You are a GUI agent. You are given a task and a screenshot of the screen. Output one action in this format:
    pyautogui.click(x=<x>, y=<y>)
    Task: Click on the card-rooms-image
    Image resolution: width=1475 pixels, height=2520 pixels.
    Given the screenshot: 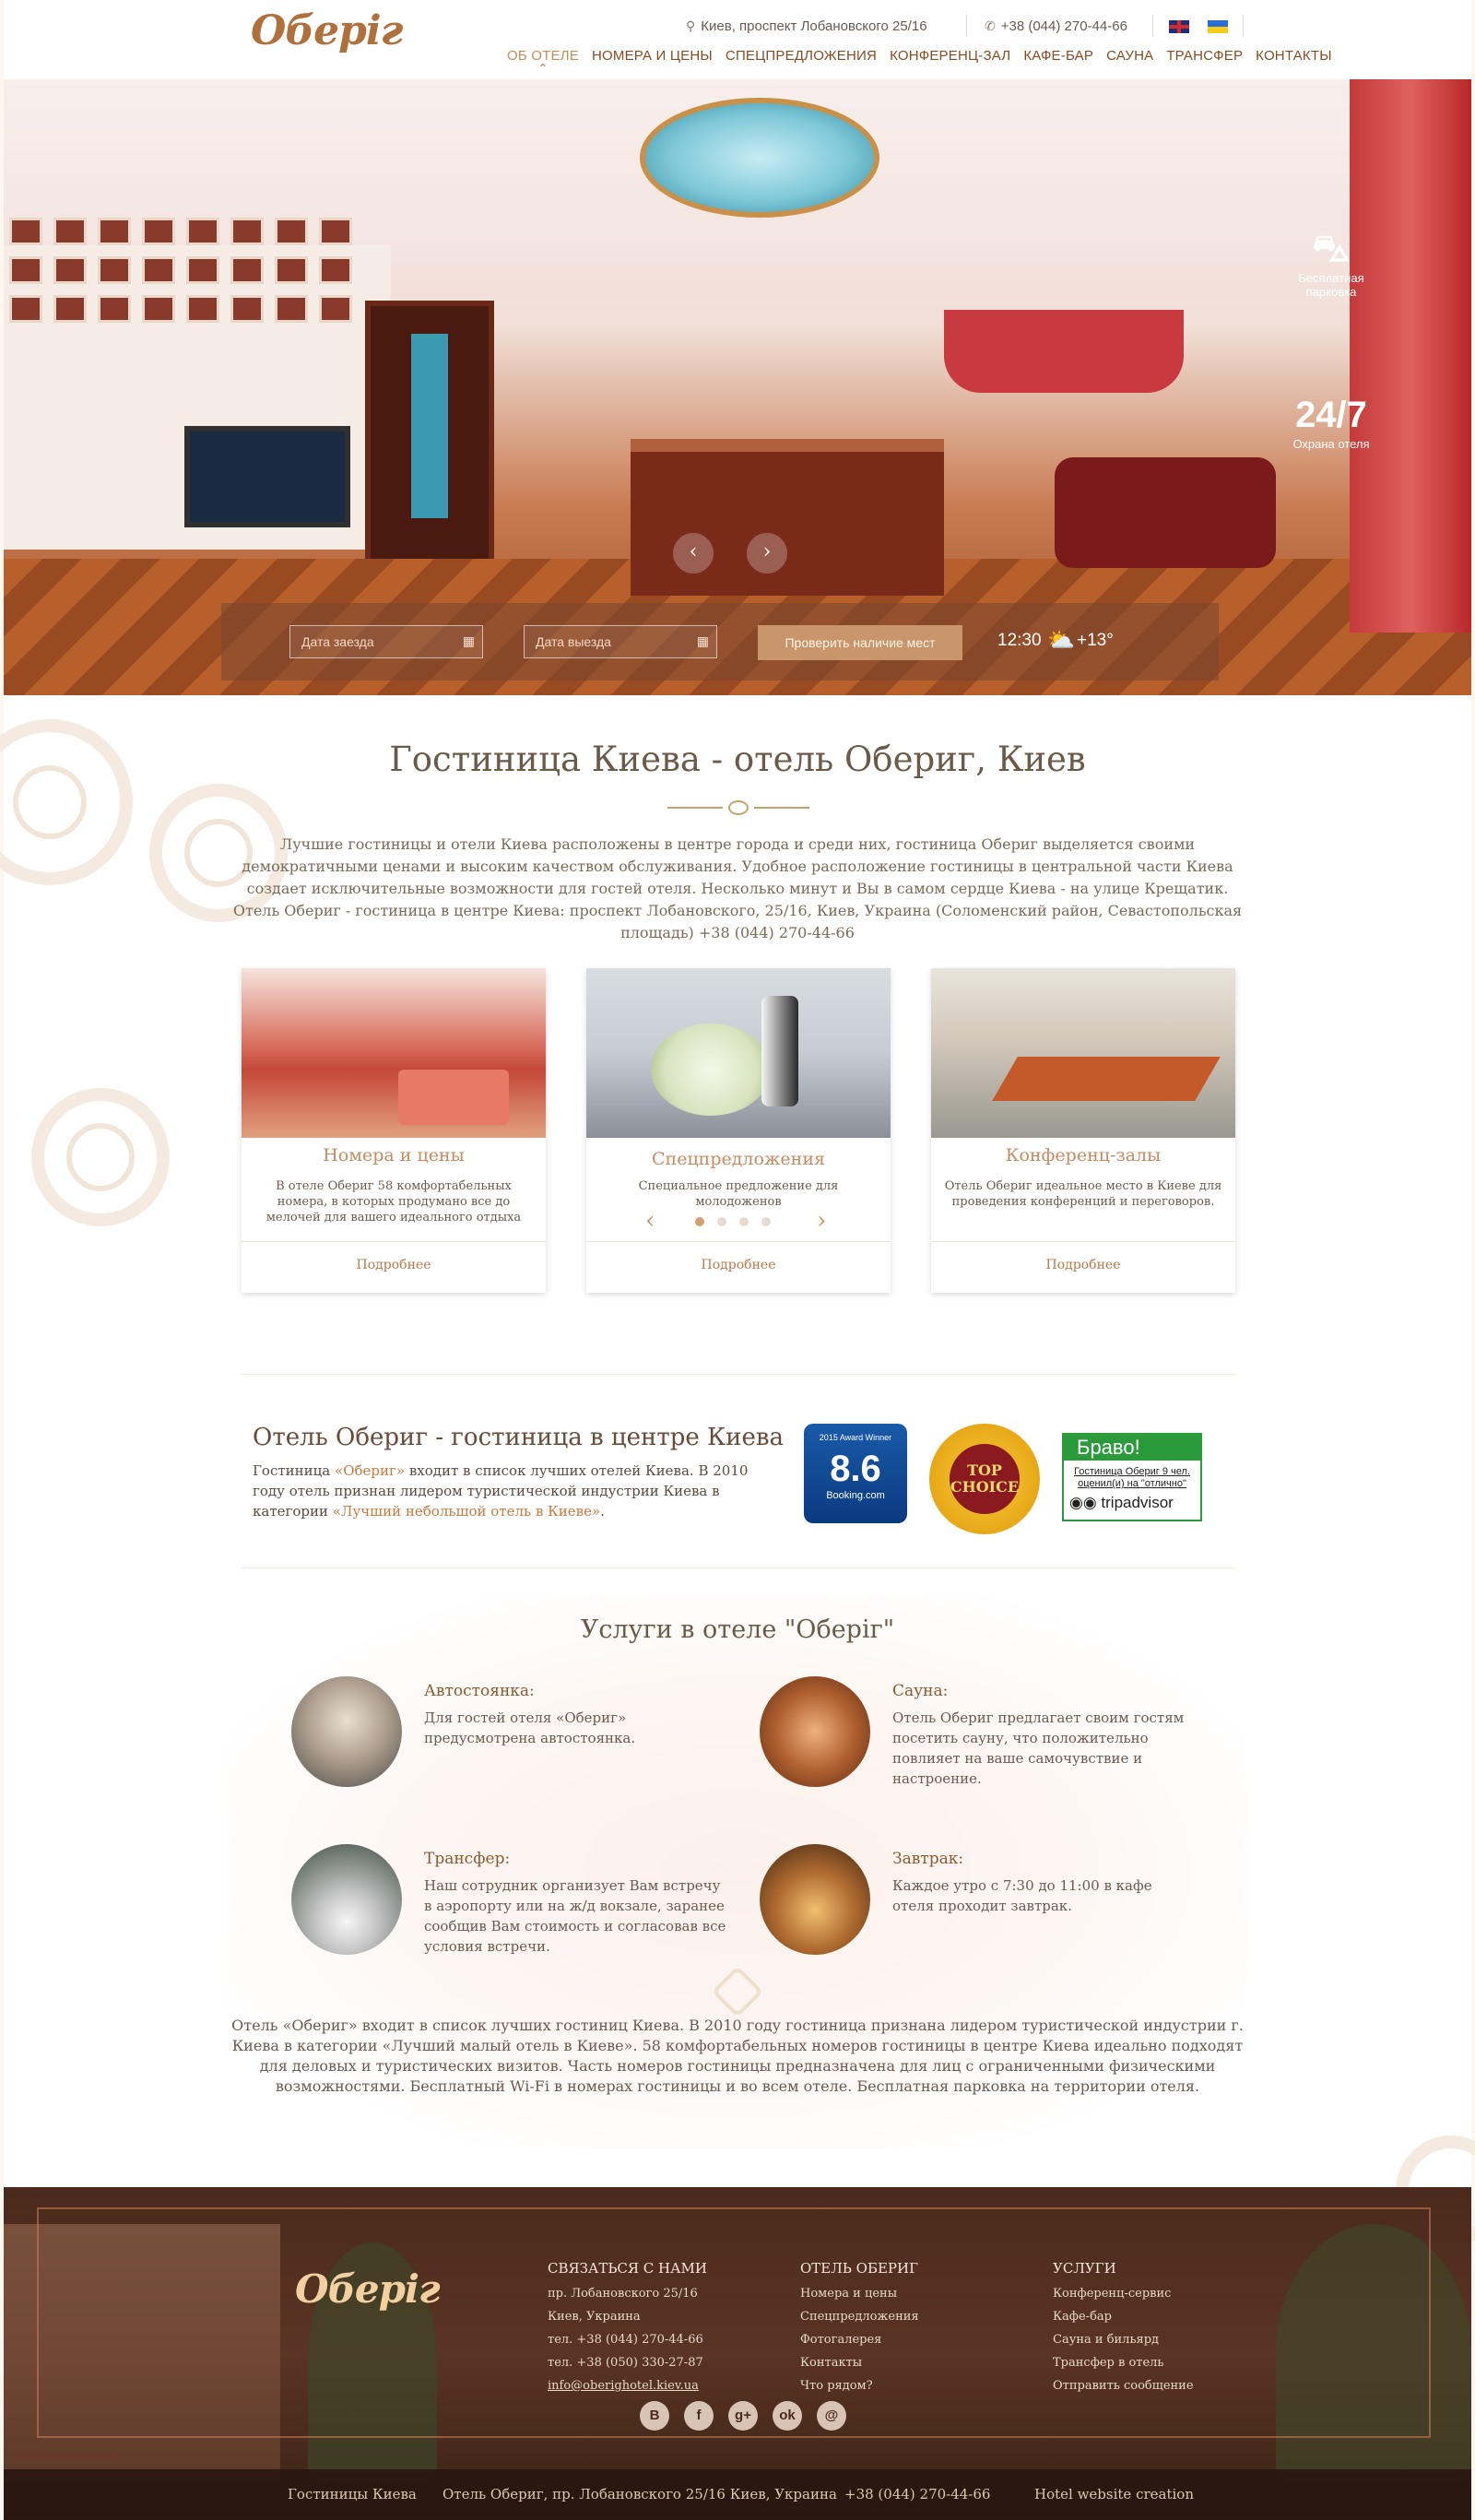 What is the action you would take?
    pyautogui.click(x=394, y=1053)
    